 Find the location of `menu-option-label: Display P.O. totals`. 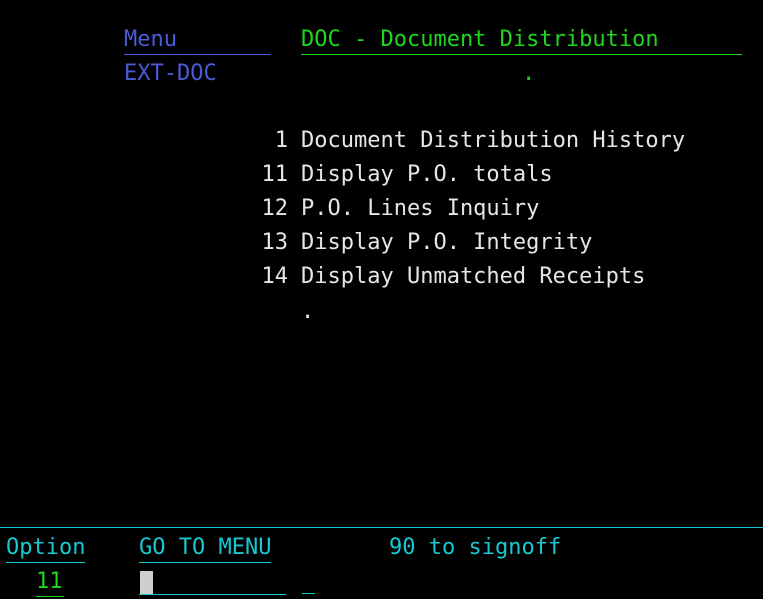

menu-option-label: Display P.O. totals is located at coordinates (427, 174).